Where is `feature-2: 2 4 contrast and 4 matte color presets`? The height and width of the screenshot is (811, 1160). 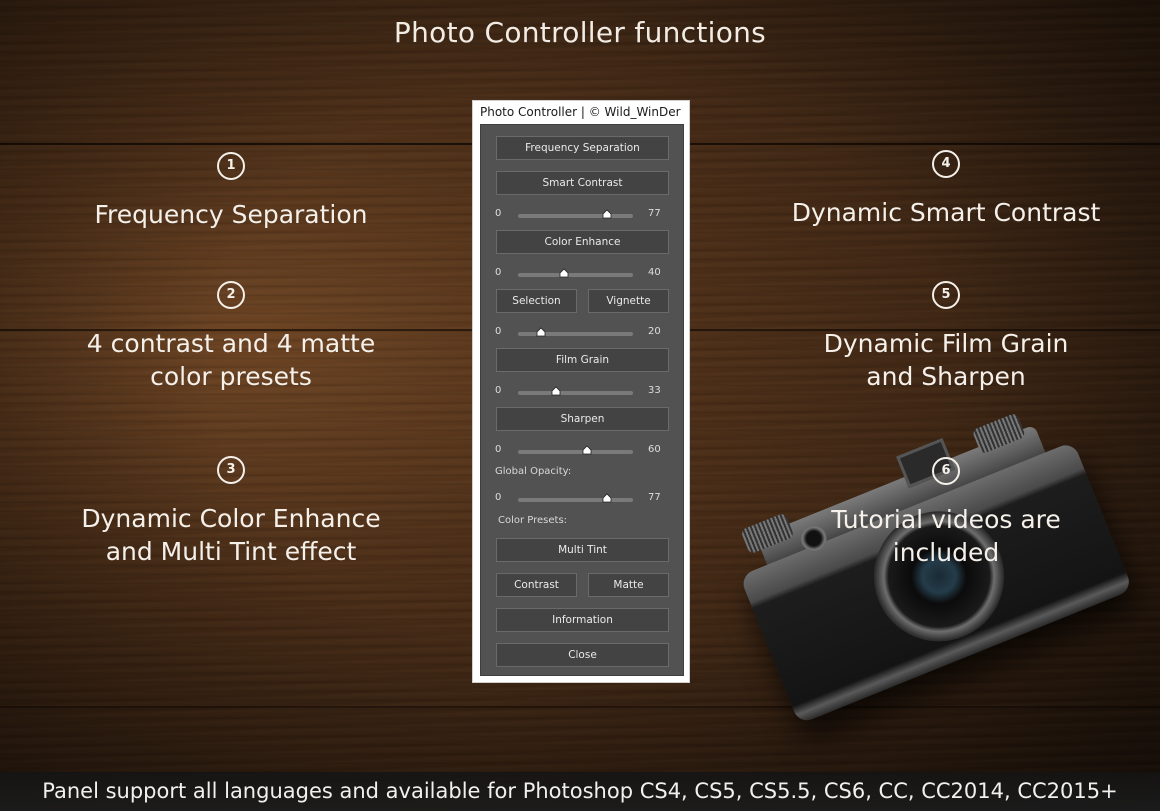
feature-2: 2 4 contrast and 4 matte color presets is located at coordinates (231, 337).